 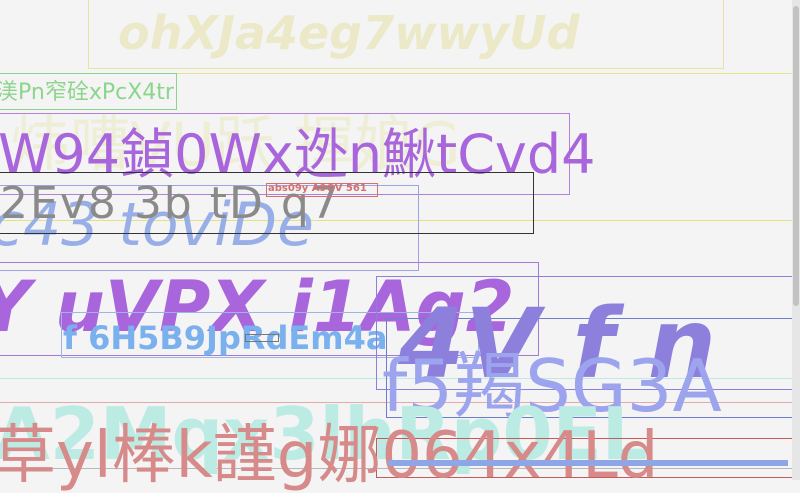 I want to click on tiny-red-tag-text: abs09y A9OV 561, so click(x=317, y=188).